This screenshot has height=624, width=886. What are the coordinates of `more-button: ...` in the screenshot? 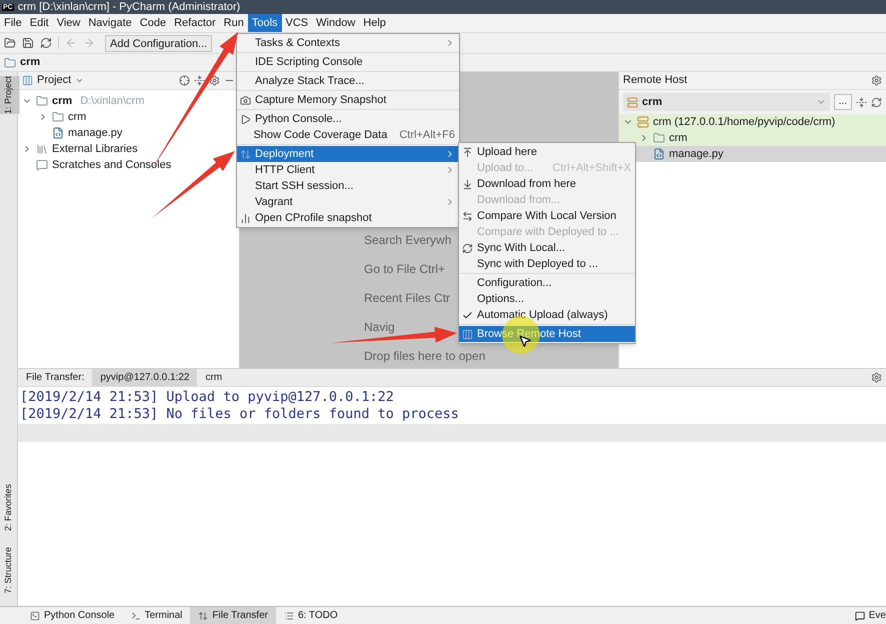 It's located at (843, 102).